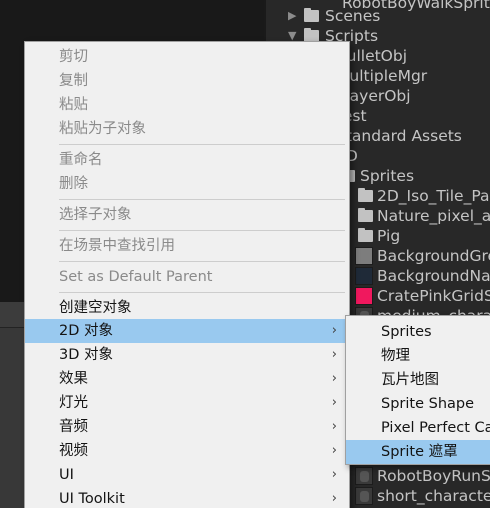 The image size is (490, 508). What do you see at coordinates (187, 160) in the screenshot?
I see `menu-item-rename: 重命名` at bounding box center [187, 160].